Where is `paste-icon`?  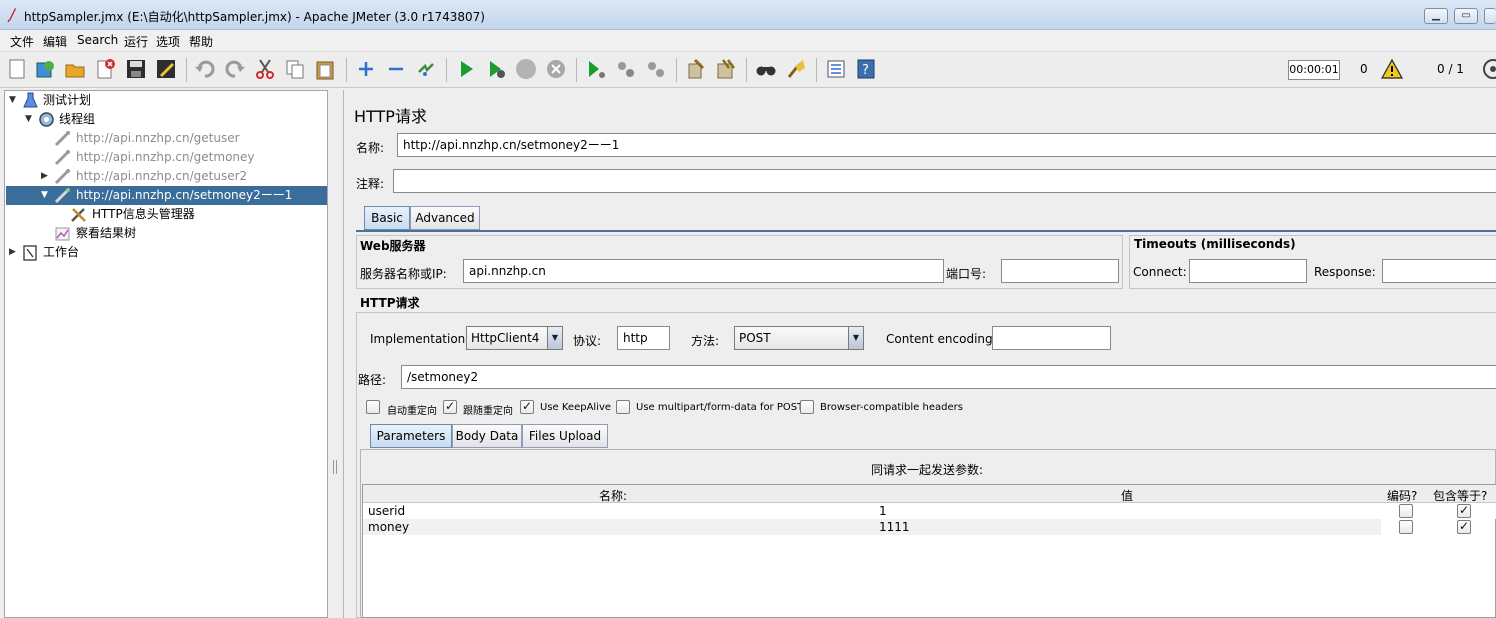
paste-icon is located at coordinates (325, 69).